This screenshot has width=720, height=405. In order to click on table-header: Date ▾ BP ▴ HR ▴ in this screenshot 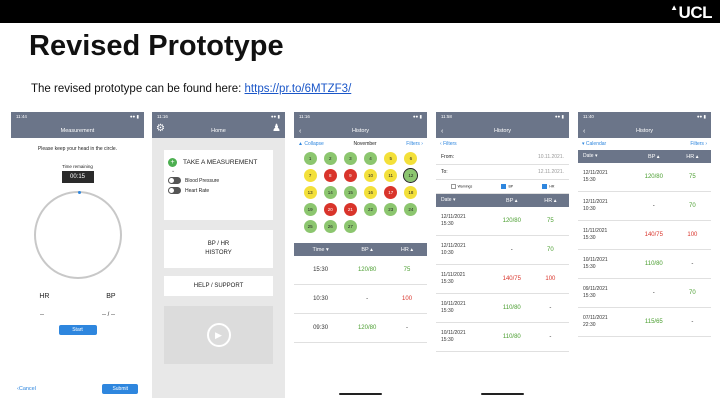, I will do `click(502, 200)`.